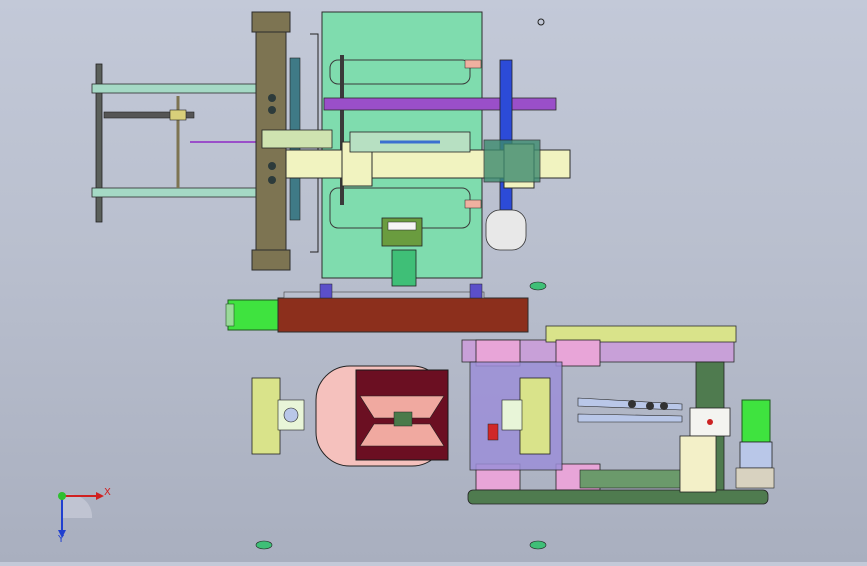  Describe the element at coordinates (278, 416) in the screenshot. I see `lower-left-mount` at that location.